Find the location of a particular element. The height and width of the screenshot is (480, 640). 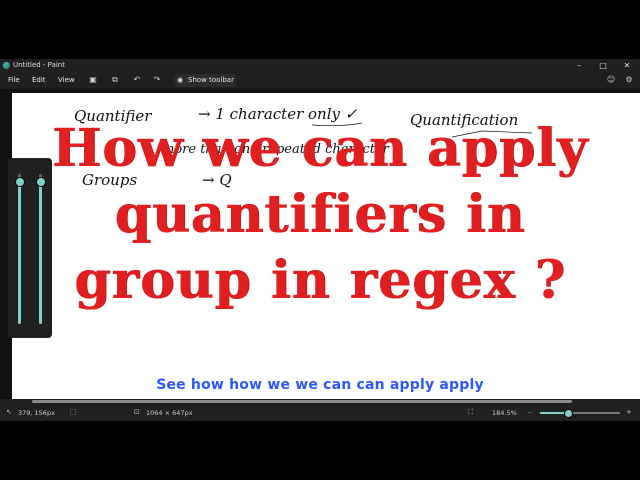

selection-icon: ⬚ is located at coordinates (73, 412).